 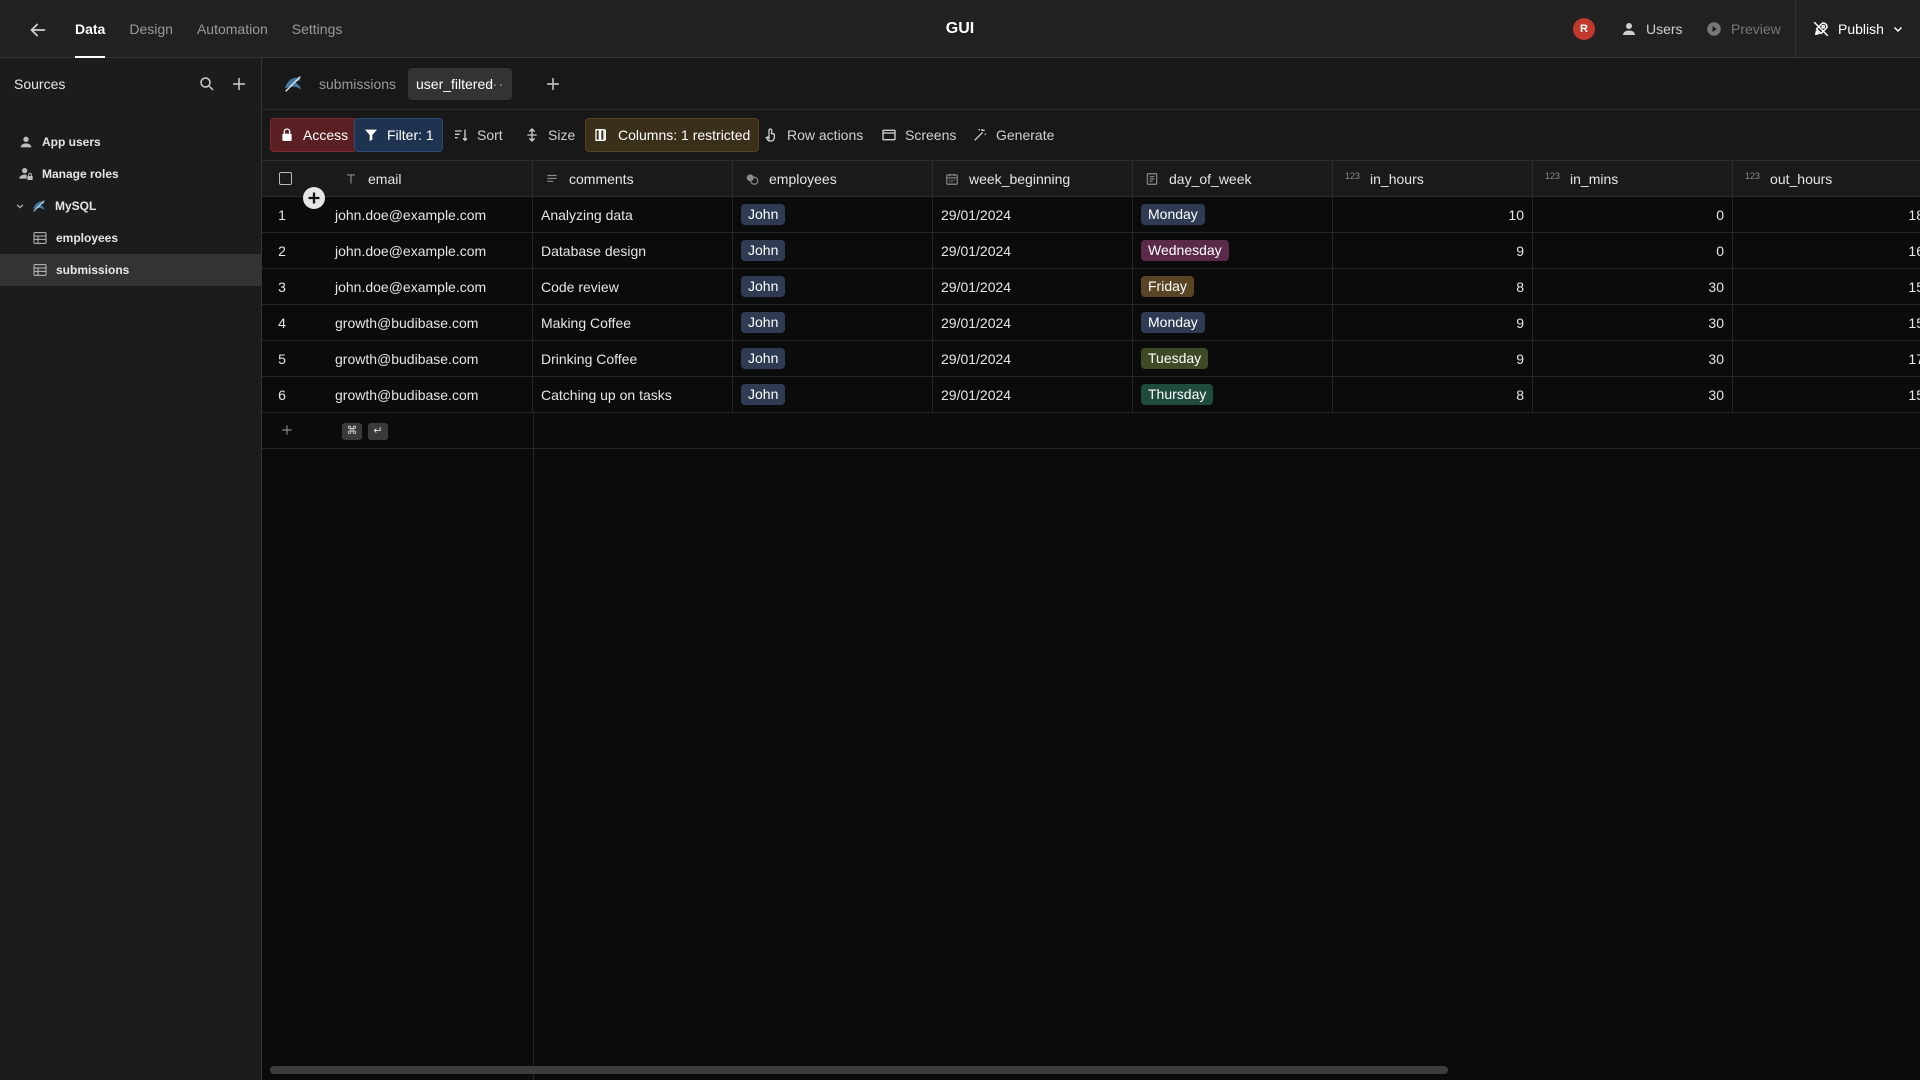 What do you see at coordinates (1433, 214) in the screenshot?
I see `cell-in-hours: 10` at bounding box center [1433, 214].